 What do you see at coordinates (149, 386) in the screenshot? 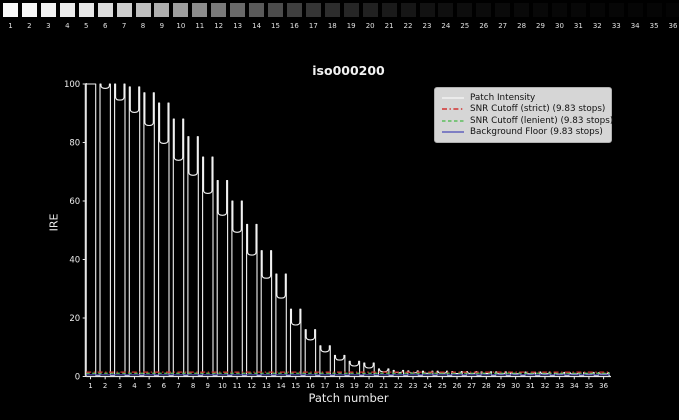
I see `svg-text: 5` at bounding box center [149, 386].